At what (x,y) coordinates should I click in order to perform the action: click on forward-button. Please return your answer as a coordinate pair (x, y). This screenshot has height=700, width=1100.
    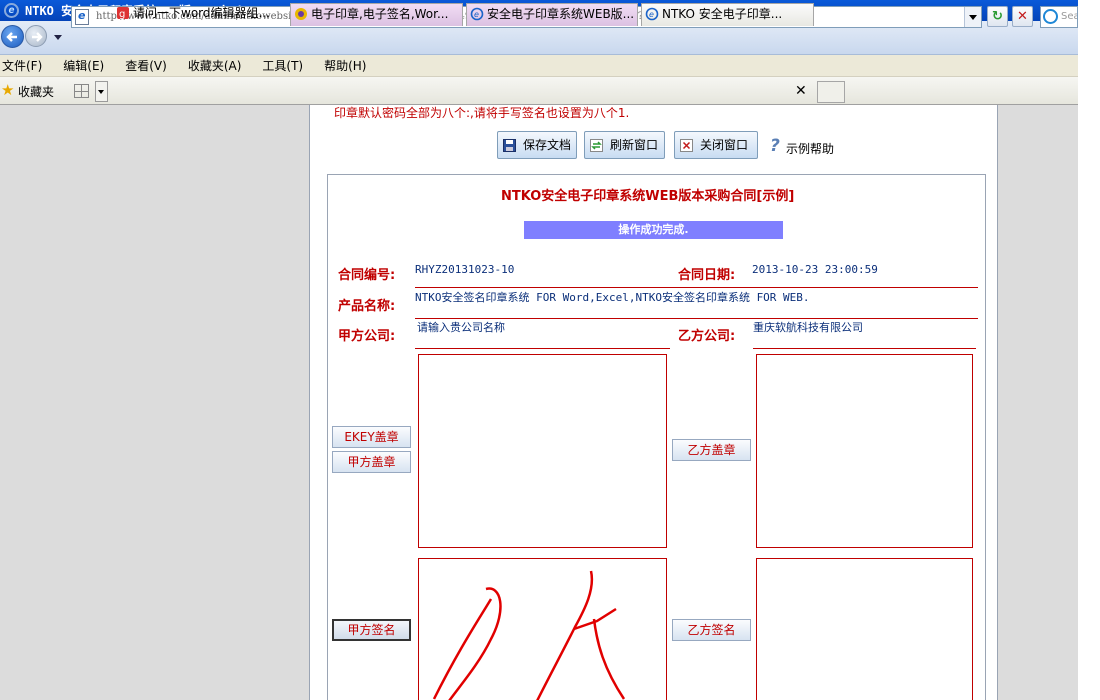
    Looking at the image, I should click on (36, 36).